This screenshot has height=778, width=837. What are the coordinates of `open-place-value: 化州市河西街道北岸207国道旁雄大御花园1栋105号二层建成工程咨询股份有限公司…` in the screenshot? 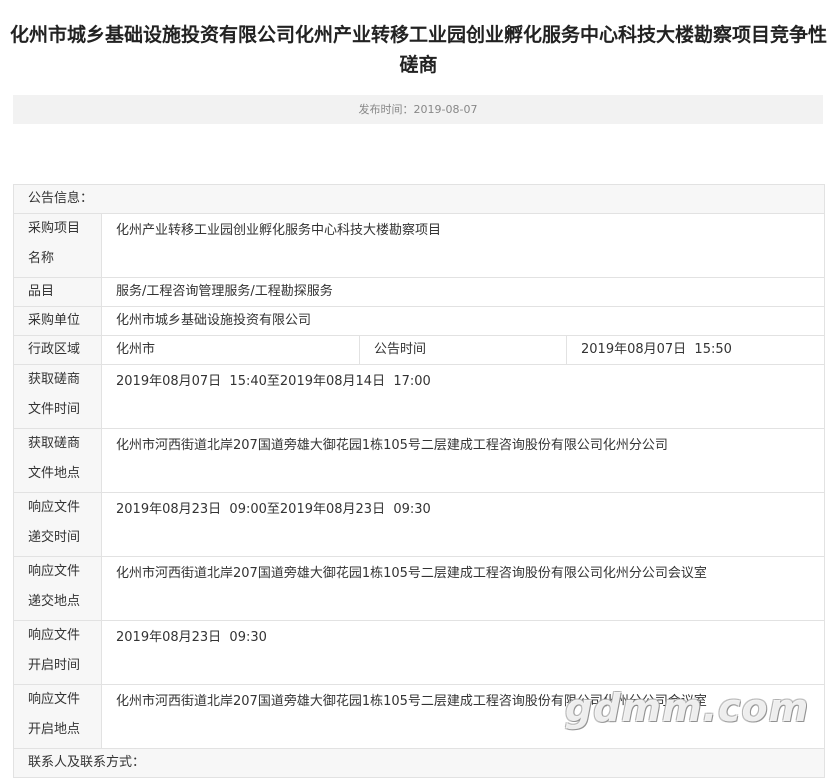 It's located at (463, 716).